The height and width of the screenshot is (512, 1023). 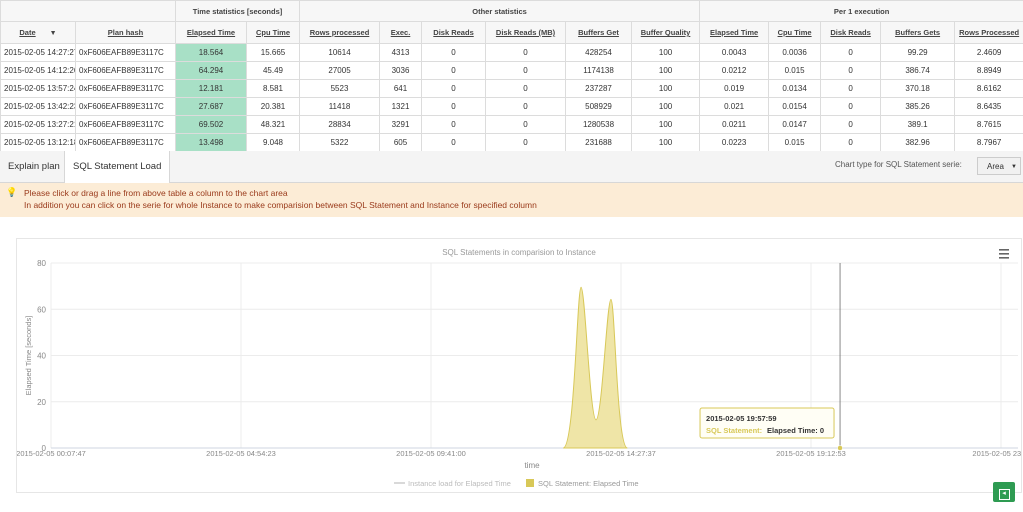 What do you see at coordinates (125, 32) in the screenshot?
I see `column-header-plan-hash: Plan hash` at bounding box center [125, 32].